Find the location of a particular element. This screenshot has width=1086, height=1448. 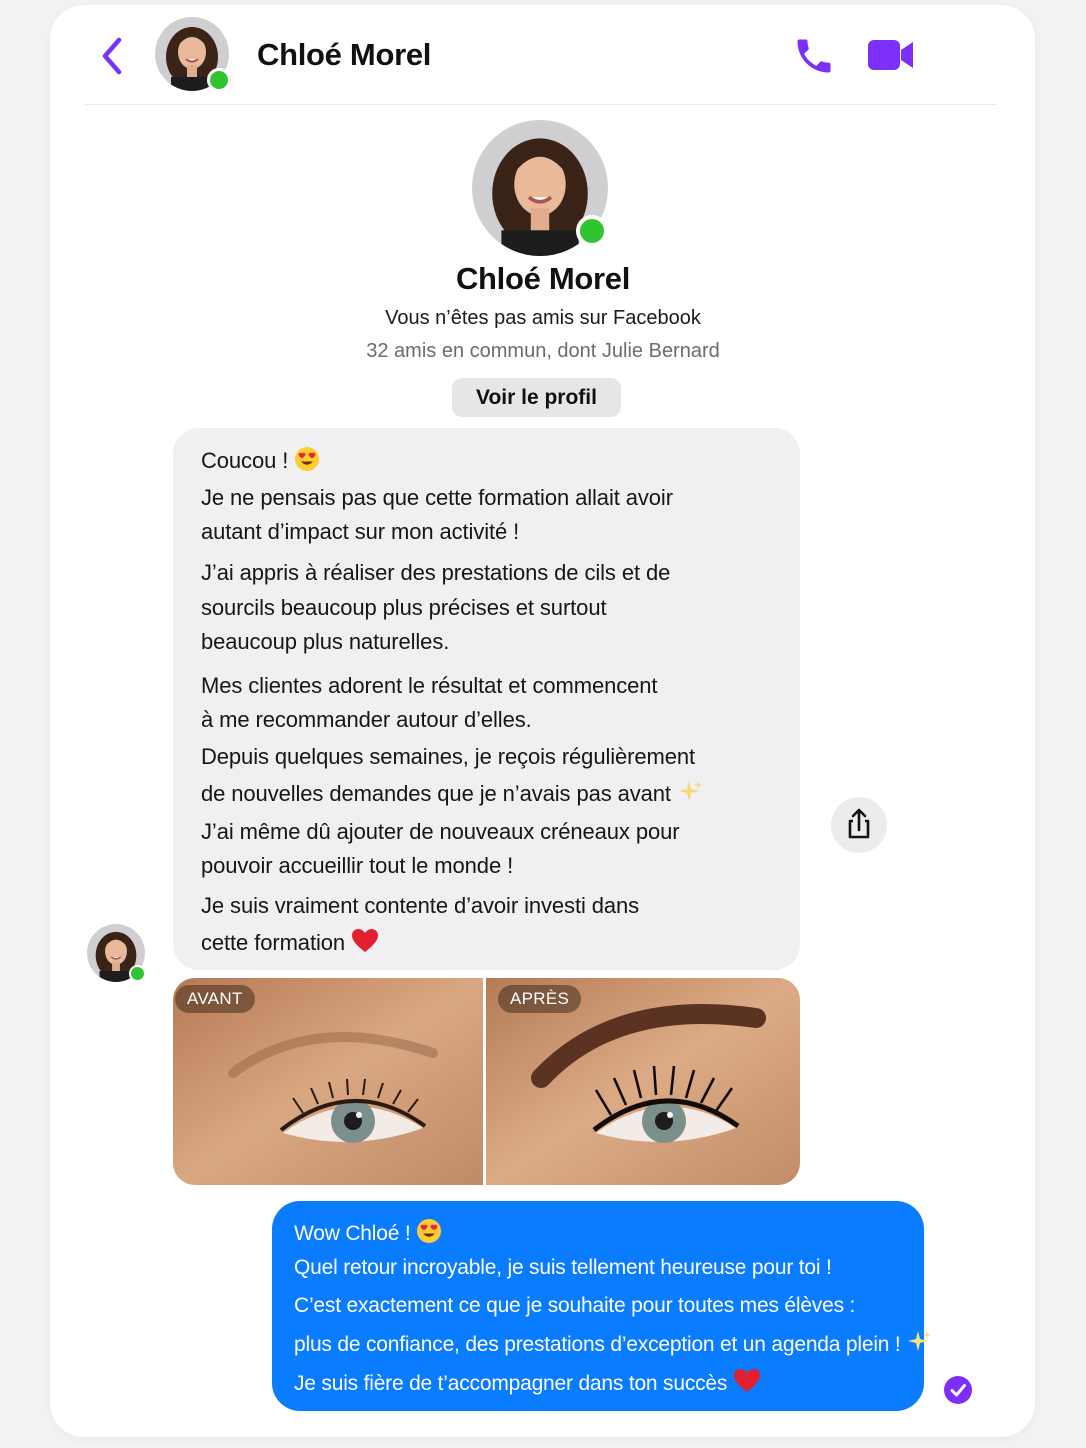

friend-status-text: Vous n’êtes pas amis sur Facebook is located at coordinates (543, 318).